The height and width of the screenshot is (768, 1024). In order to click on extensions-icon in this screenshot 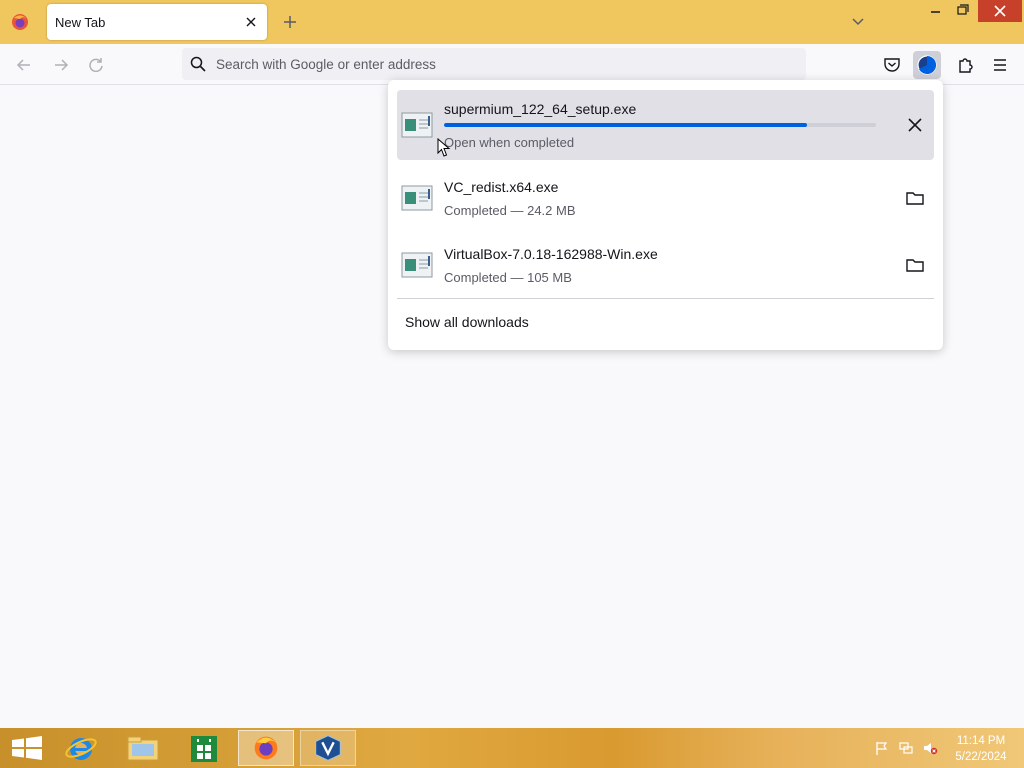, I will do `click(965, 65)`.